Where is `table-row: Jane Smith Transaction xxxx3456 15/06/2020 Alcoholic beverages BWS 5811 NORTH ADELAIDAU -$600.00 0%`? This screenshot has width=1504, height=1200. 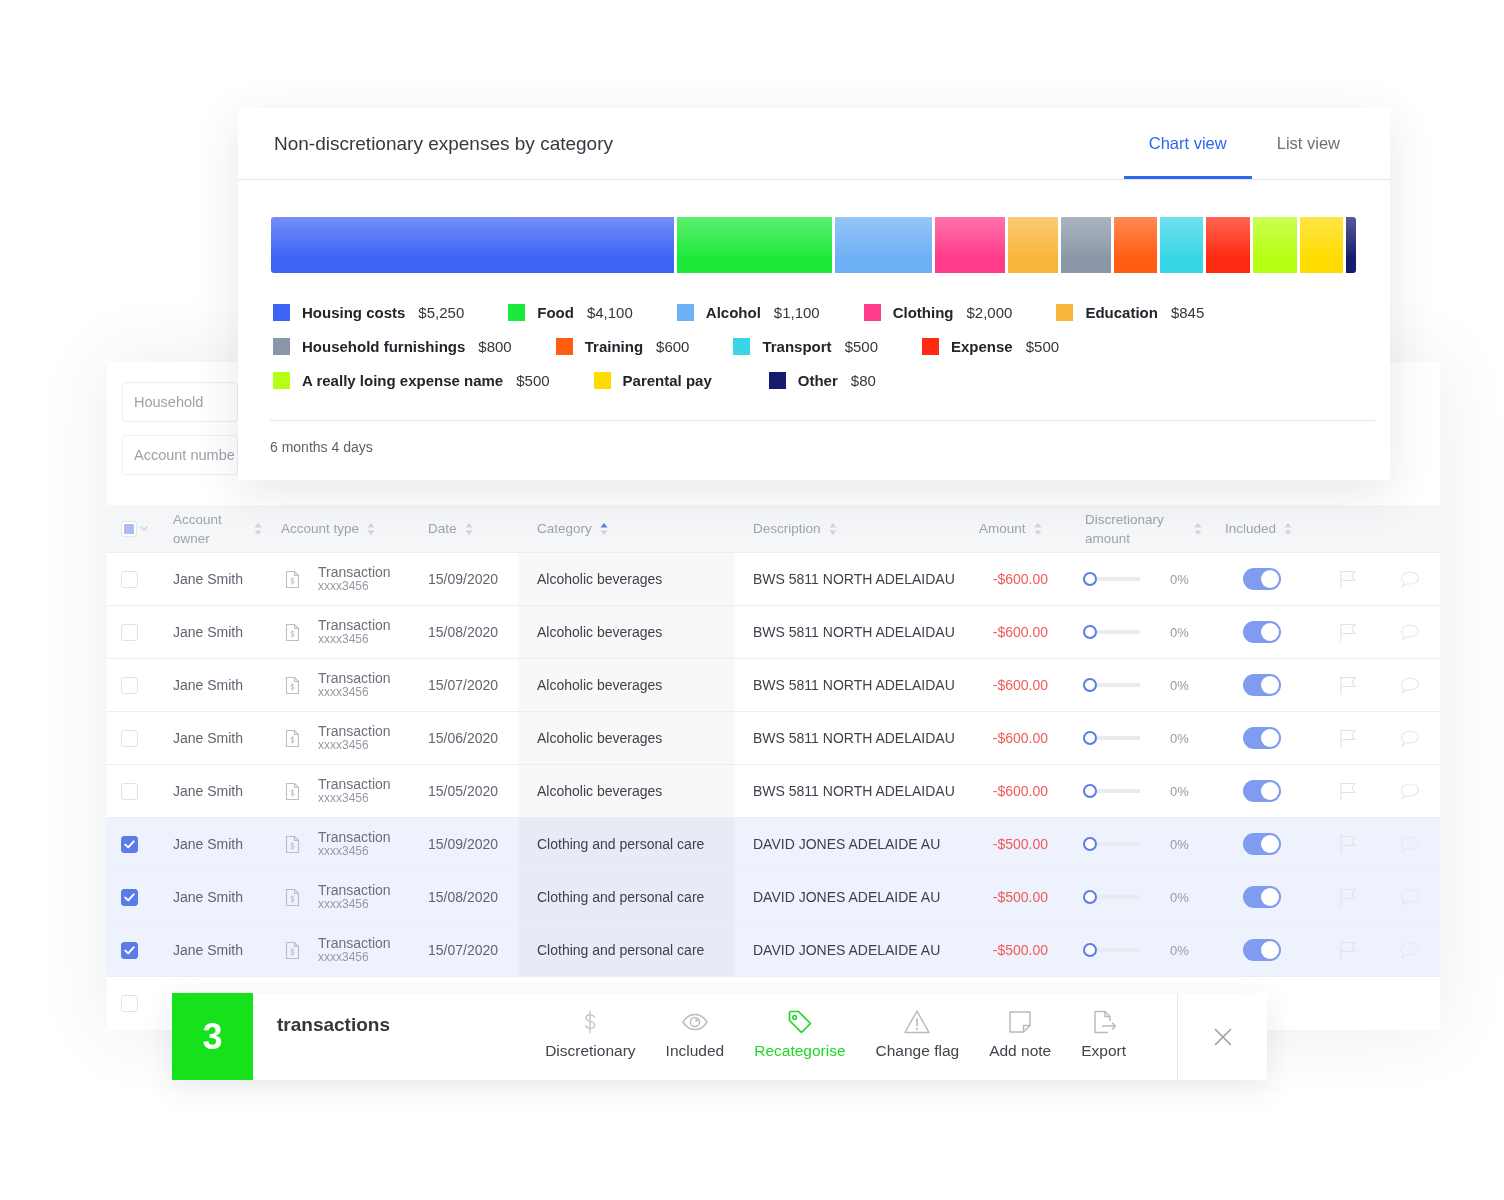
table-row: Jane Smith Transaction xxxx3456 15/06/2020 Alcoholic beverages BWS 5811 NORTH ADELAIDAU -$600.00 0% is located at coordinates (773, 738).